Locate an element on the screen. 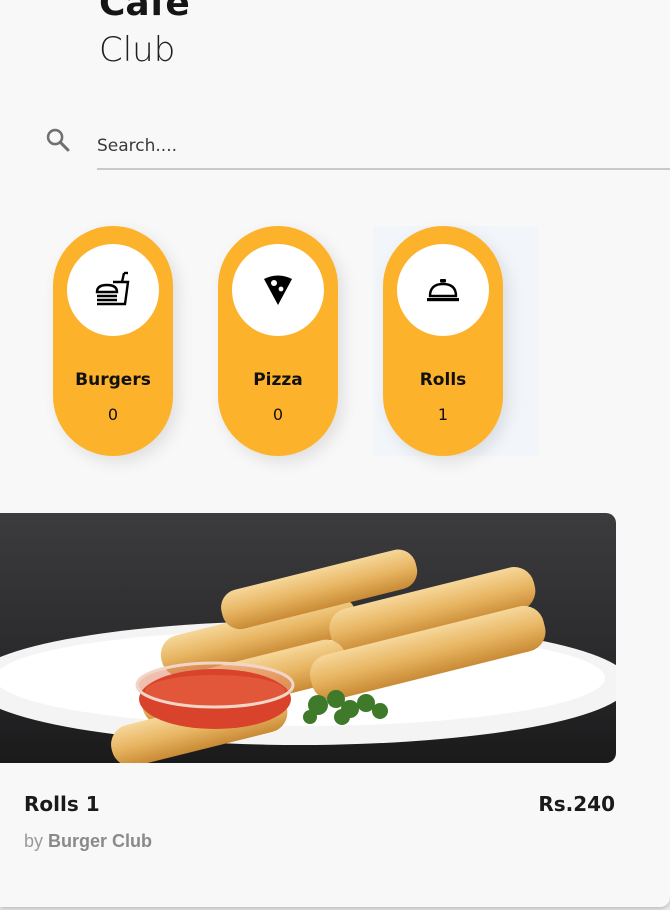 The height and width of the screenshot is (910, 670). category-pizza: Pizza 0 is located at coordinates (278, 341).